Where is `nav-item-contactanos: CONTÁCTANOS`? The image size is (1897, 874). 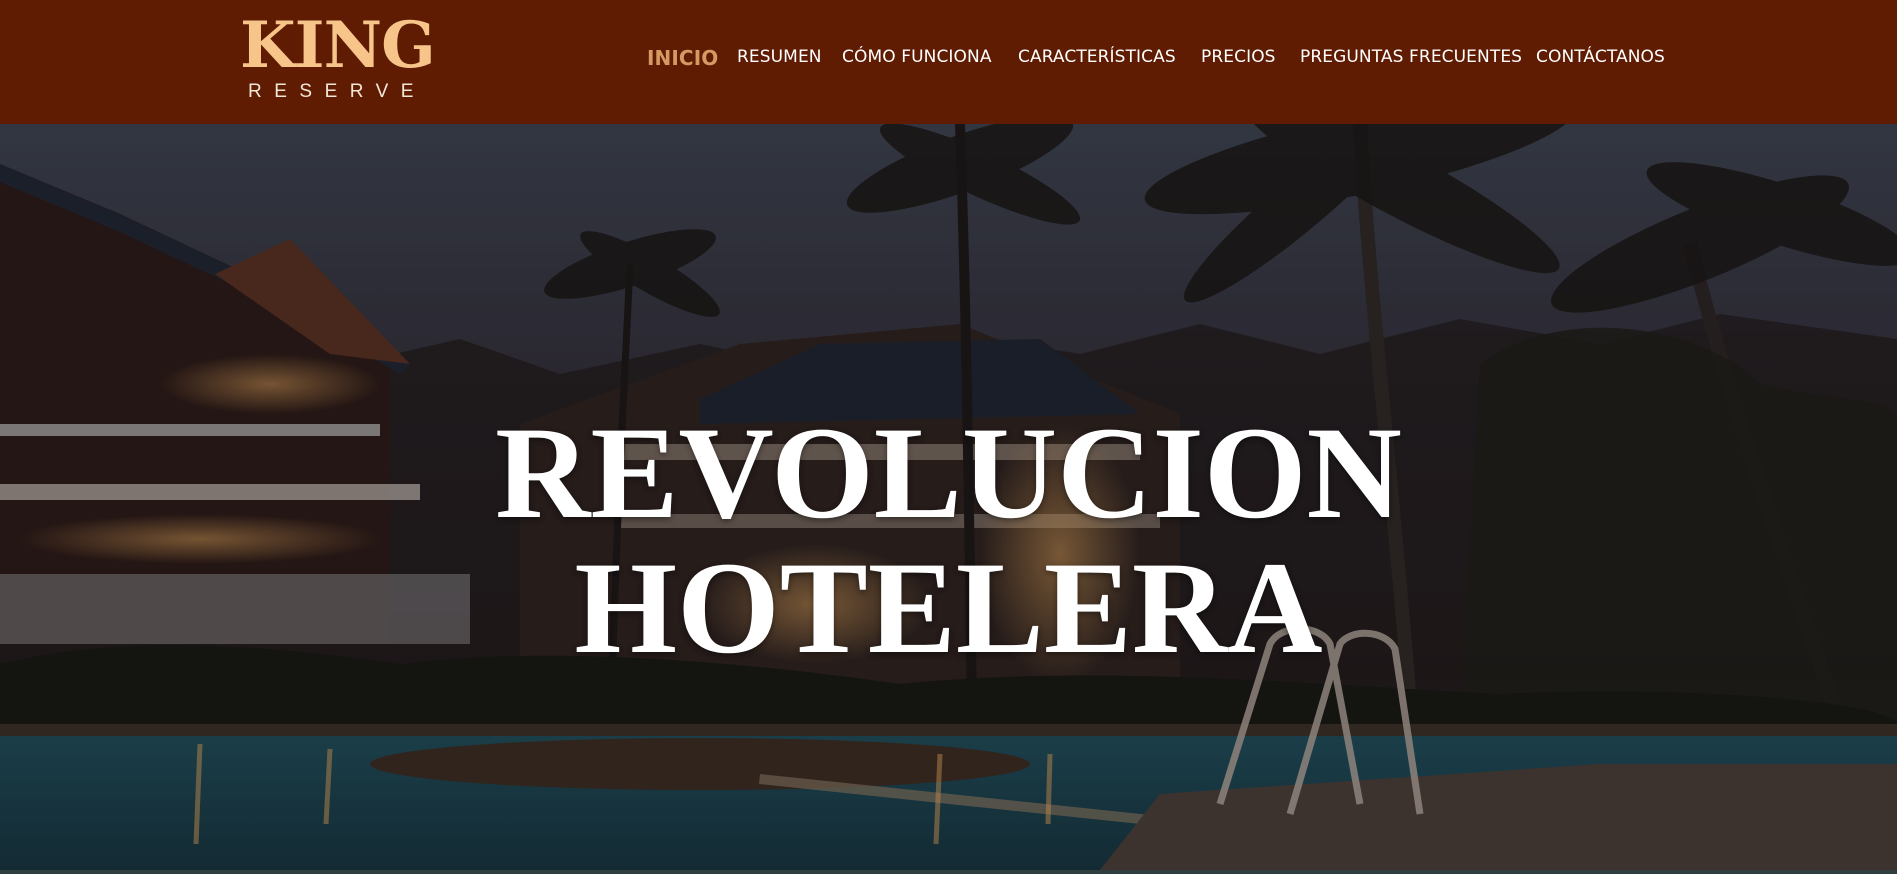 nav-item-contactanos: CONTÁCTANOS is located at coordinates (1600, 57).